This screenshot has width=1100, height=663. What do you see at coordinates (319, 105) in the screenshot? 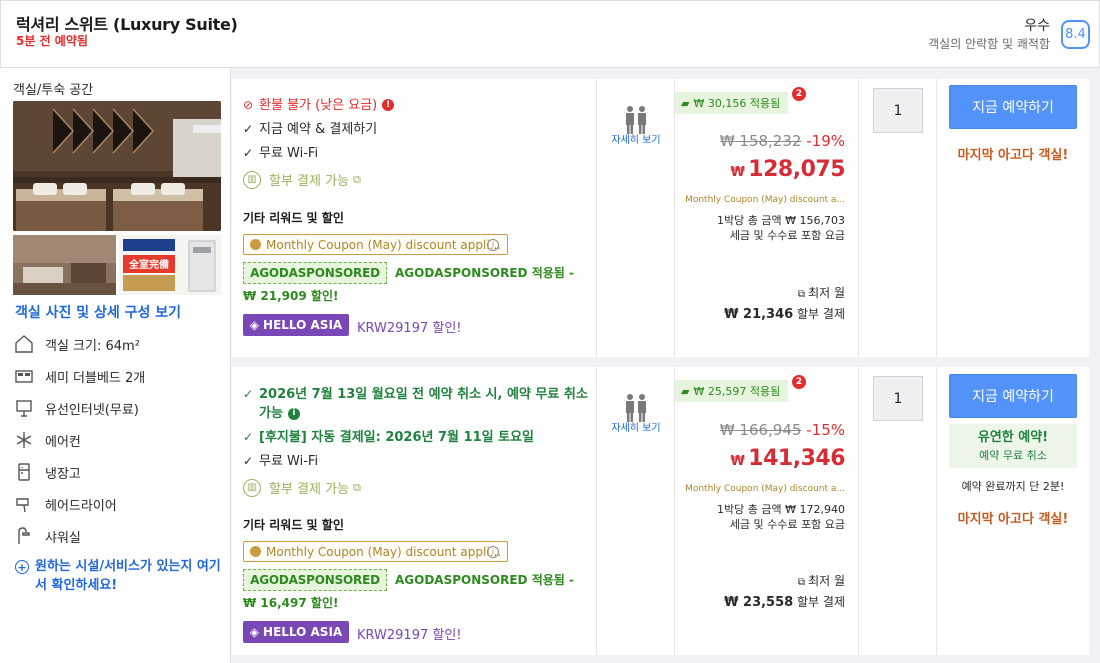
I see `condition-item: ⊘ 환불 불가 (낮은 요금) !` at bounding box center [319, 105].